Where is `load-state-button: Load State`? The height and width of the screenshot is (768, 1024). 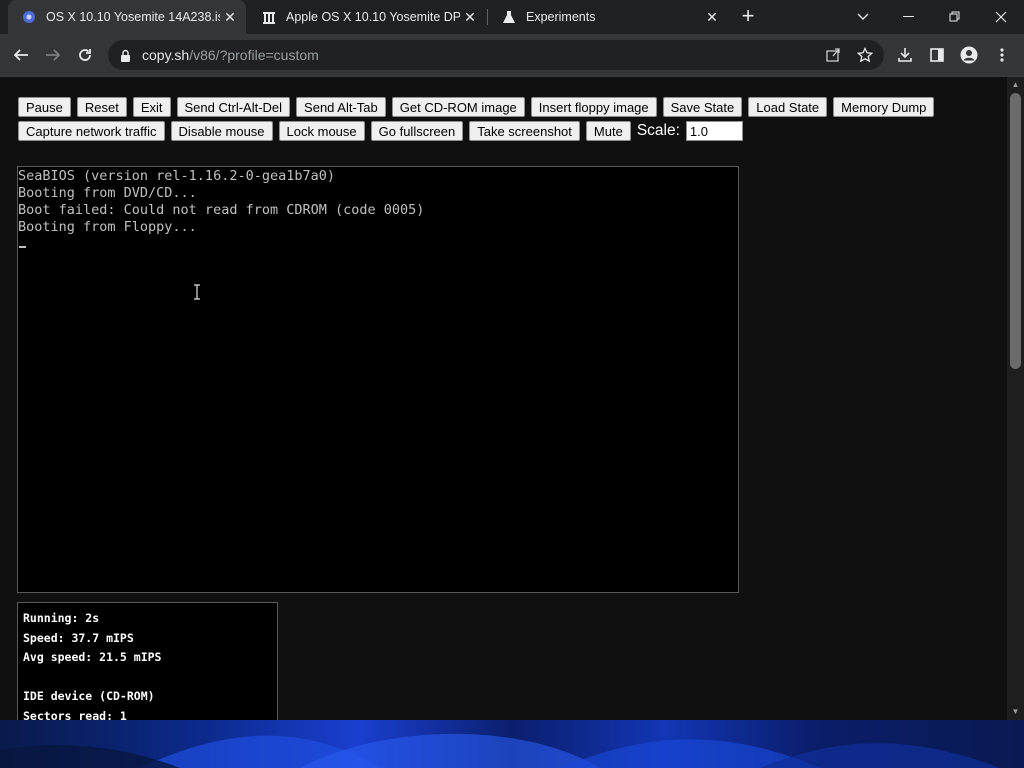
load-state-button: Load State is located at coordinates (788, 107).